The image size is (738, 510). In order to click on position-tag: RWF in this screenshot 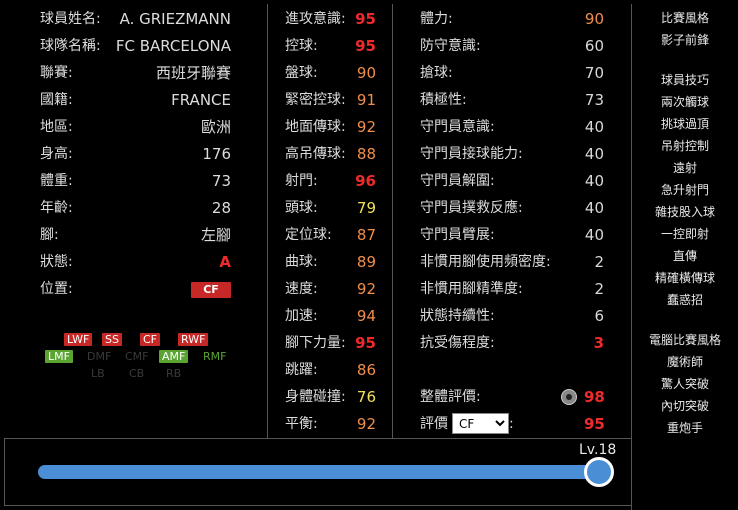, I will do `click(193, 339)`.